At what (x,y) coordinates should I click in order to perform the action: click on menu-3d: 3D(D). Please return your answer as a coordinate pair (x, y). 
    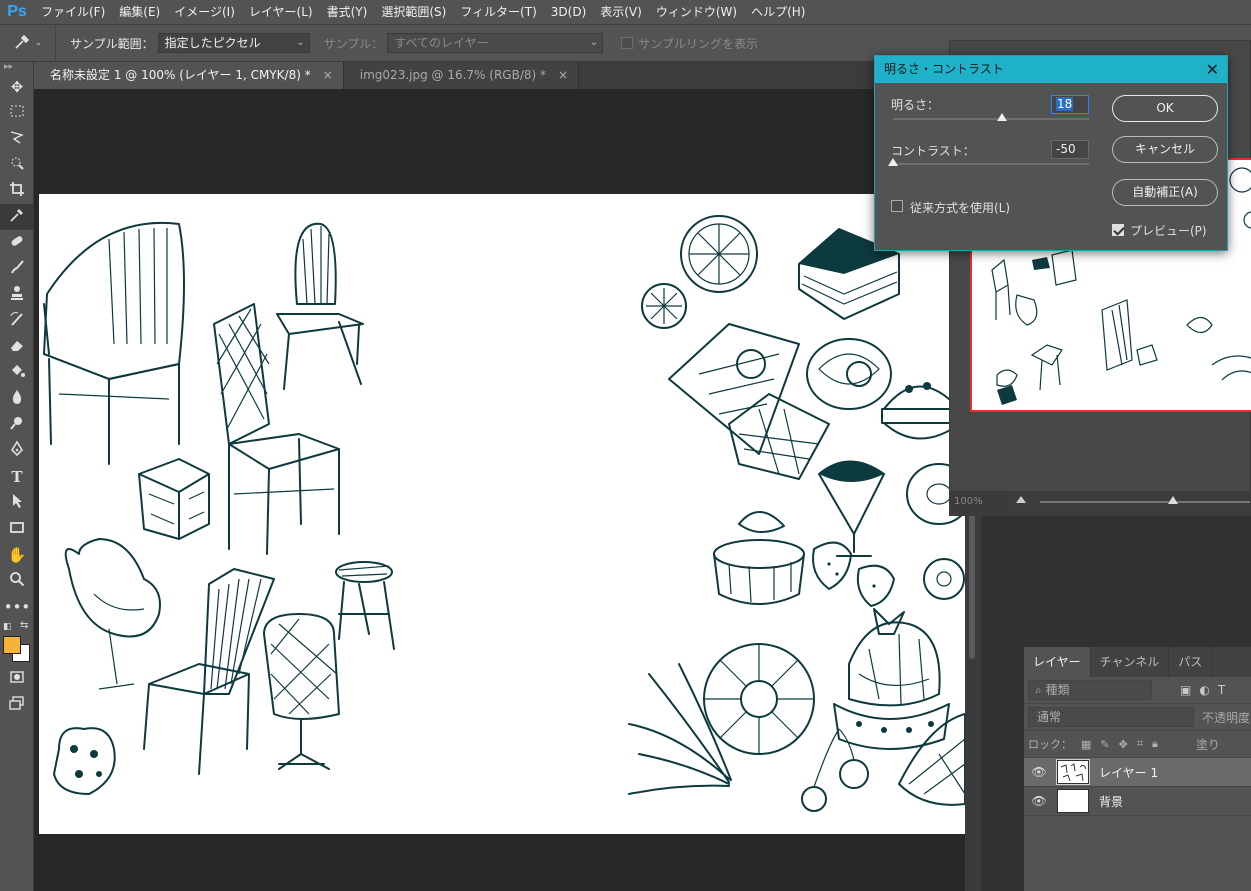
    Looking at the image, I should click on (568, 12).